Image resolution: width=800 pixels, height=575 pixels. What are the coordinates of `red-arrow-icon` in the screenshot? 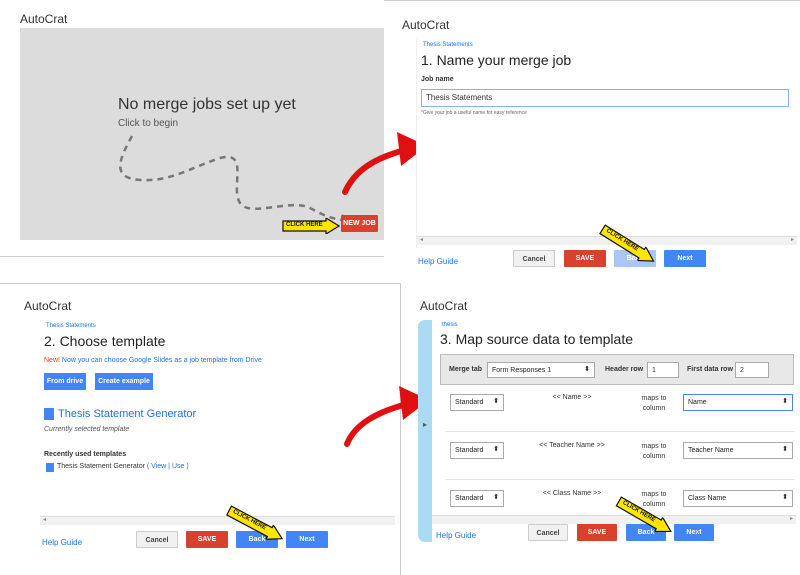 It's located at (386, 416).